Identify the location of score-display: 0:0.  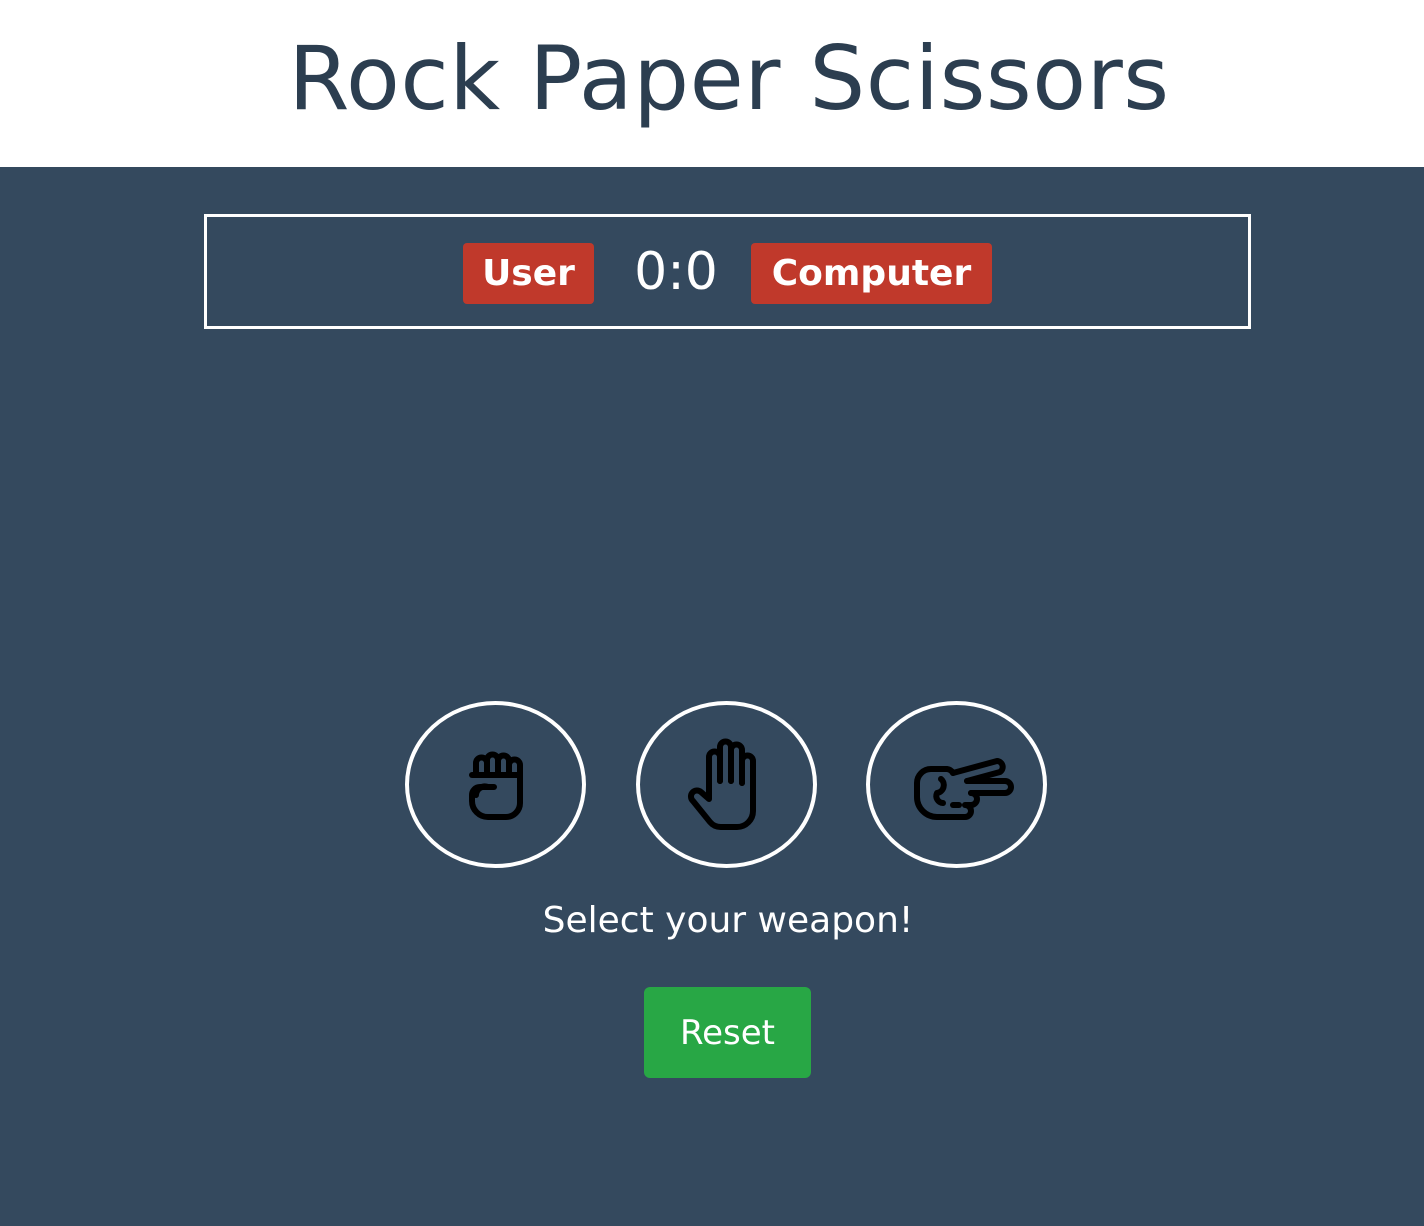
(676, 272).